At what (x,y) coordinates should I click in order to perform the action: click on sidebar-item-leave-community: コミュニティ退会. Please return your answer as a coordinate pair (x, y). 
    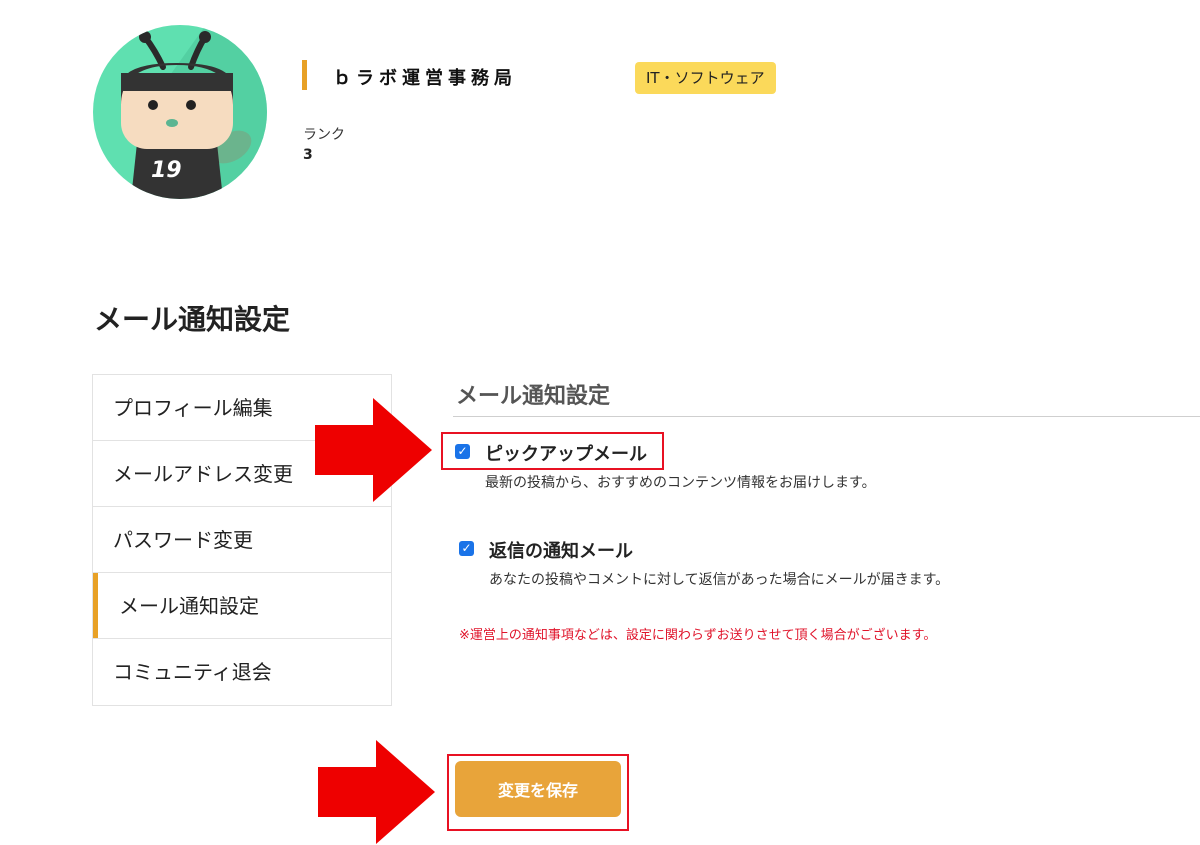
    Looking at the image, I should click on (242, 672).